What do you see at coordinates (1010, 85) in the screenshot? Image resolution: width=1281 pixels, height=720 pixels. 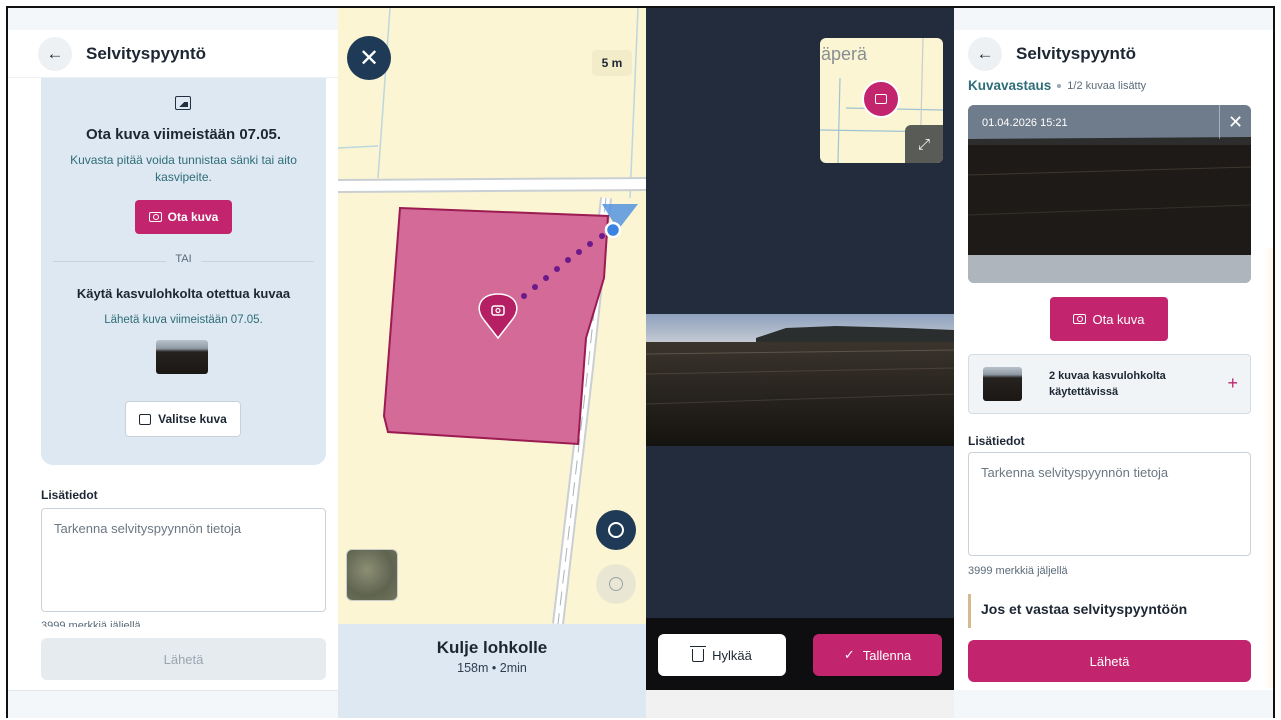 I see `photo-response-title: Kuvavastaus` at bounding box center [1010, 85].